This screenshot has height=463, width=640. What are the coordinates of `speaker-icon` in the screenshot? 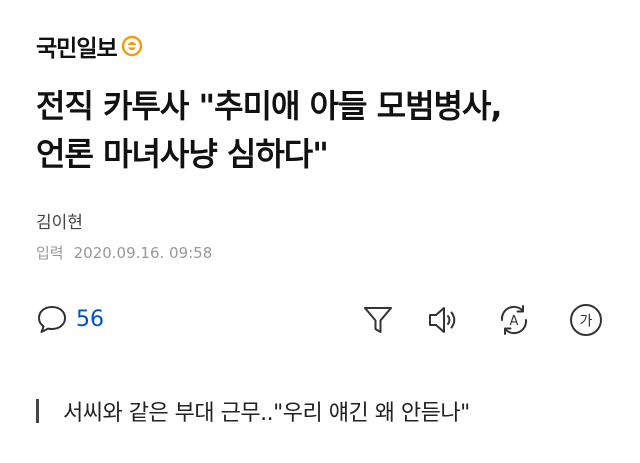 It's located at (442, 320).